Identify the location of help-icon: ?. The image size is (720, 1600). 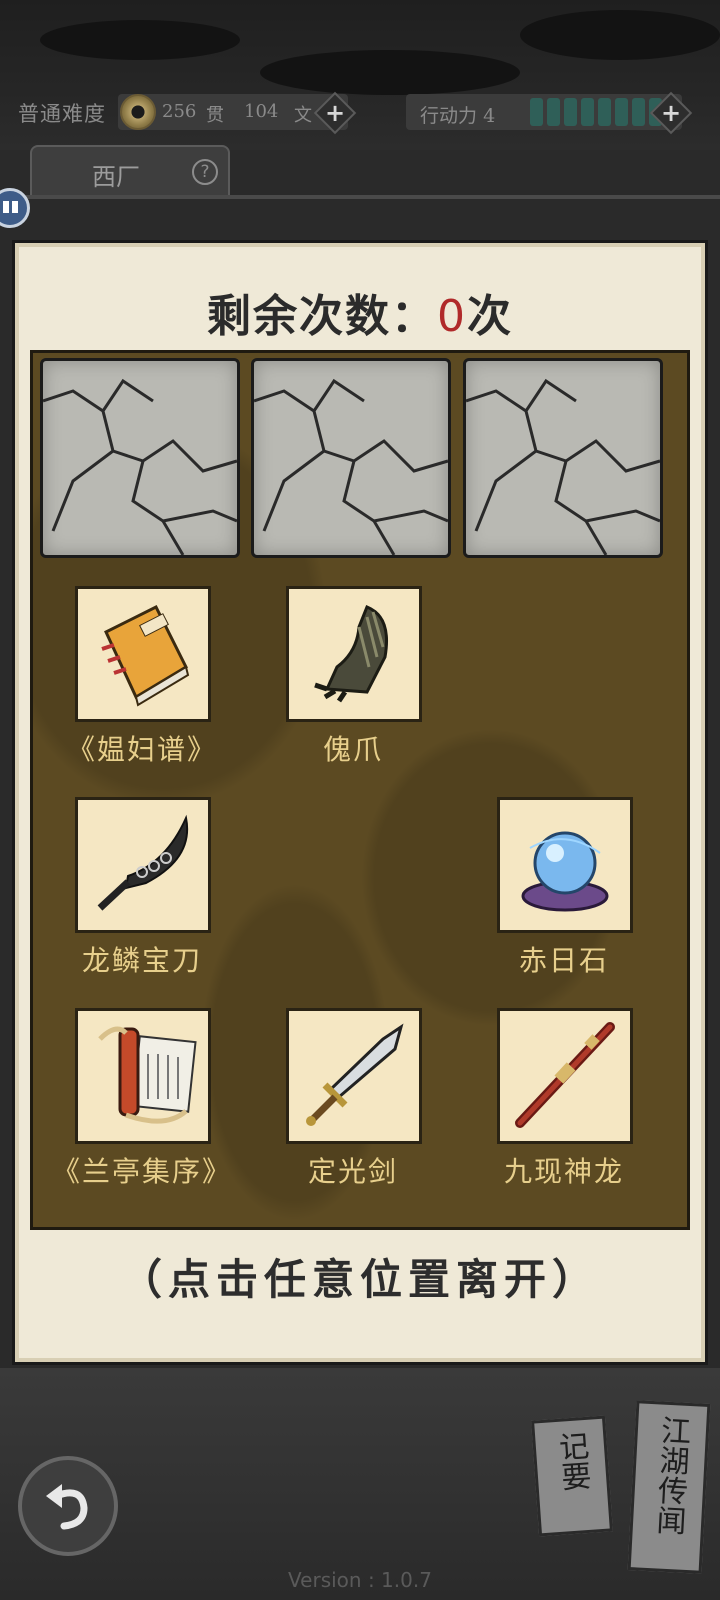
(205, 172).